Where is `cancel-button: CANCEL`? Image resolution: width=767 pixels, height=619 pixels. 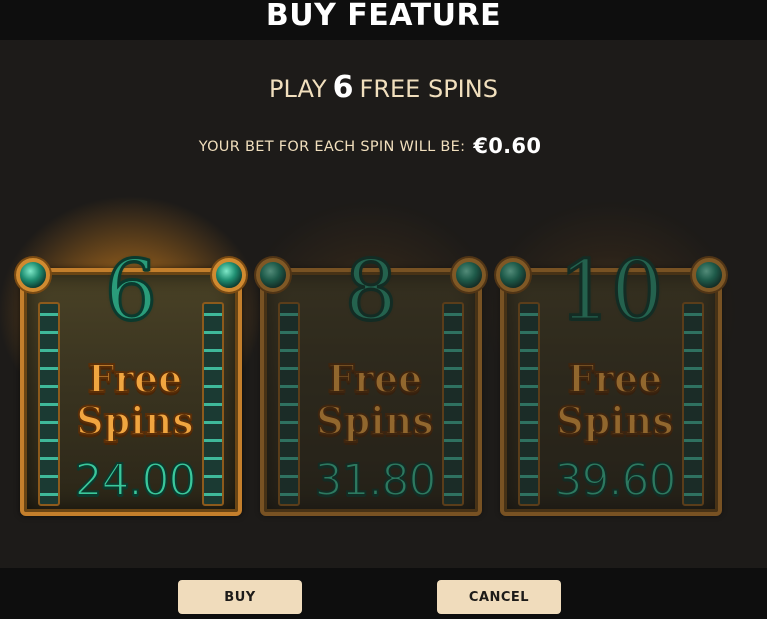 cancel-button: CANCEL is located at coordinates (499, 597).